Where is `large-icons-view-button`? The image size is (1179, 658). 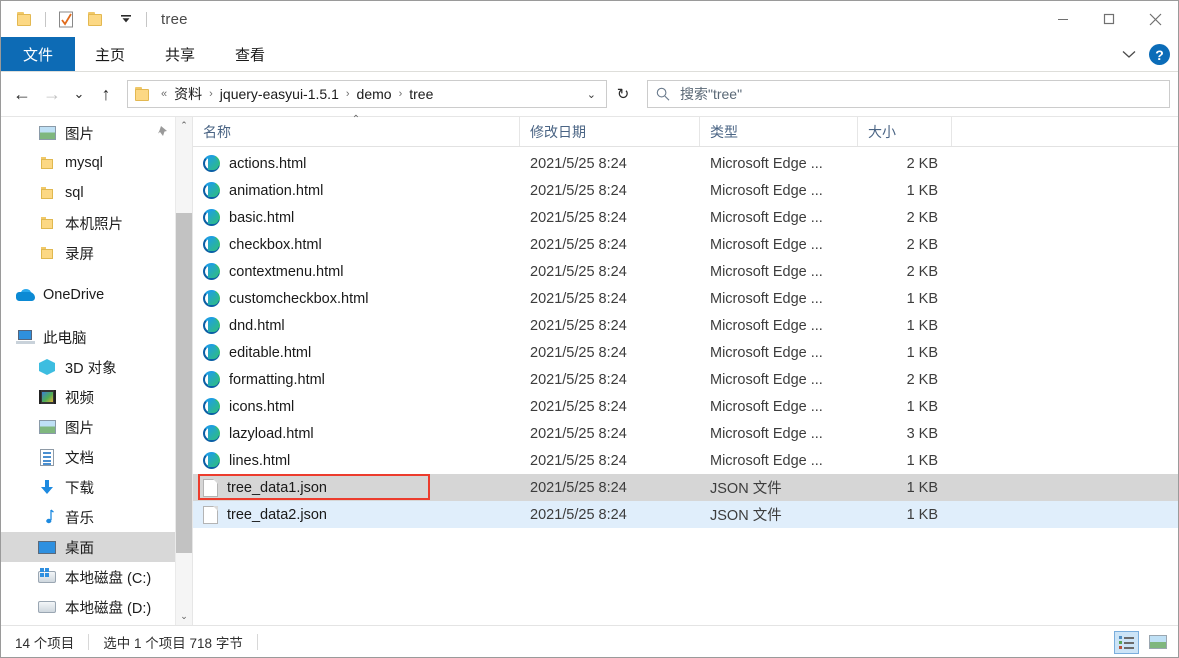
large-icons-view-button is located at coordinates (1157, 642).